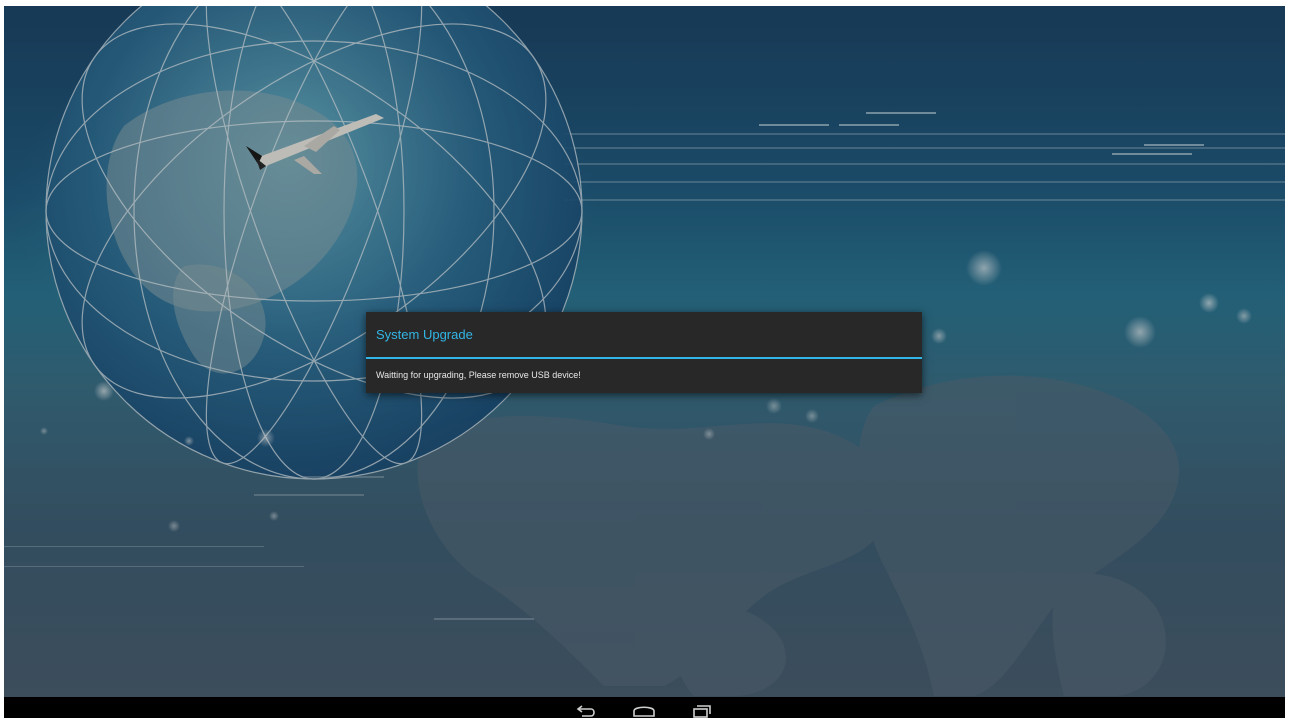 The image size is (1289, 724). I want to click on home-icon, so click(644, 711).